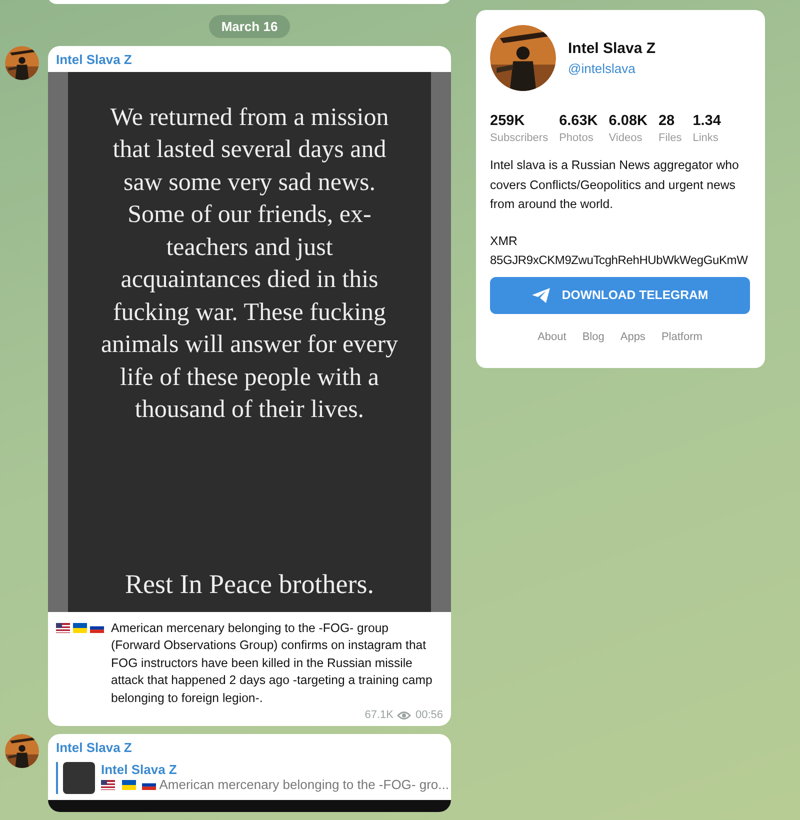 Image resolution: width=800 pixels, height=820 pixels. What do you see at coordinates (706, 121) in the screenshot?
I see `stat-value: 1.34` at bounding box center [706, 121].